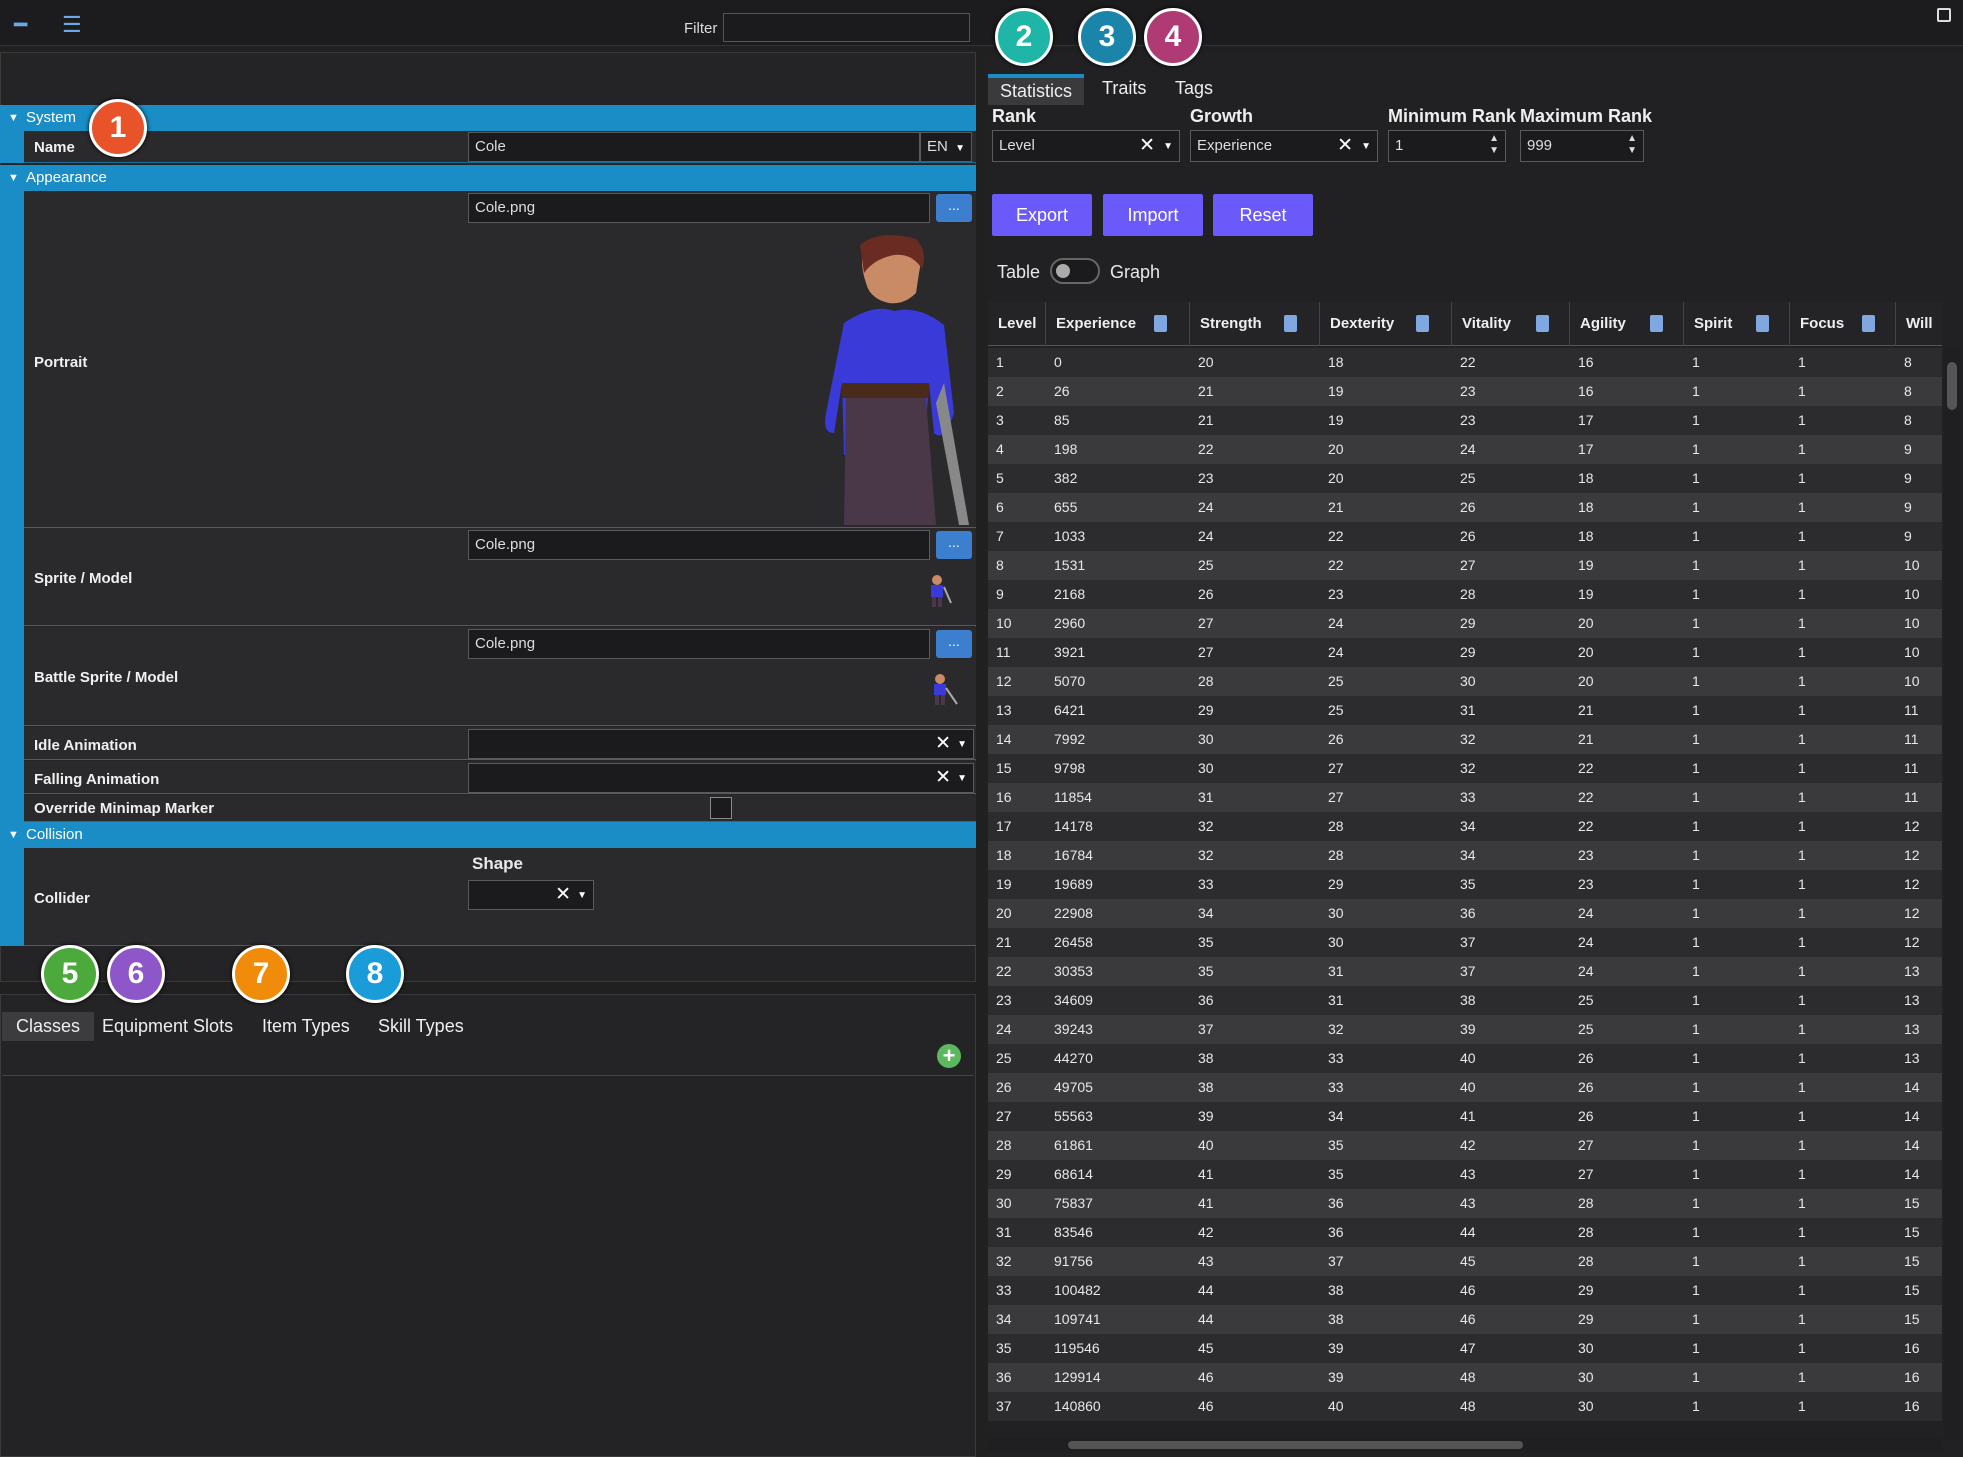 The width and height of the screenshot is (1963, 1457). Describe the element at coordinates (1065, 478) in the screenshot. I see `table-cell-experience: 382` at that location.